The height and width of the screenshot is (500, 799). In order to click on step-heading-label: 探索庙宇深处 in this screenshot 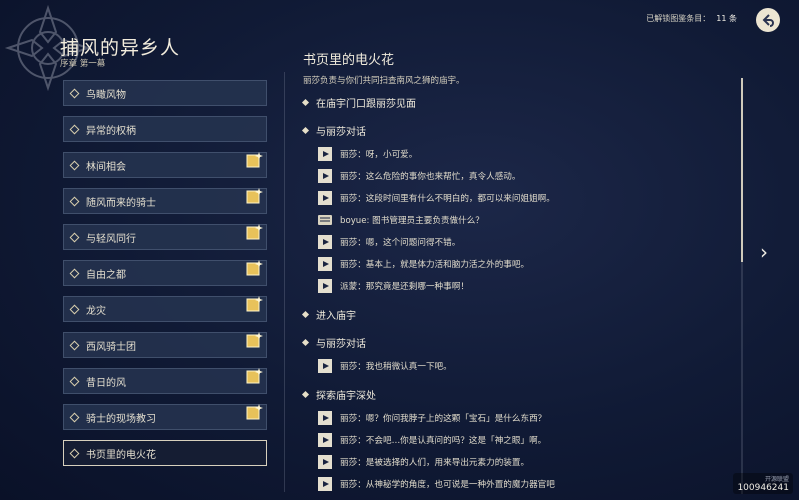, I will do `click(346, 396)`.